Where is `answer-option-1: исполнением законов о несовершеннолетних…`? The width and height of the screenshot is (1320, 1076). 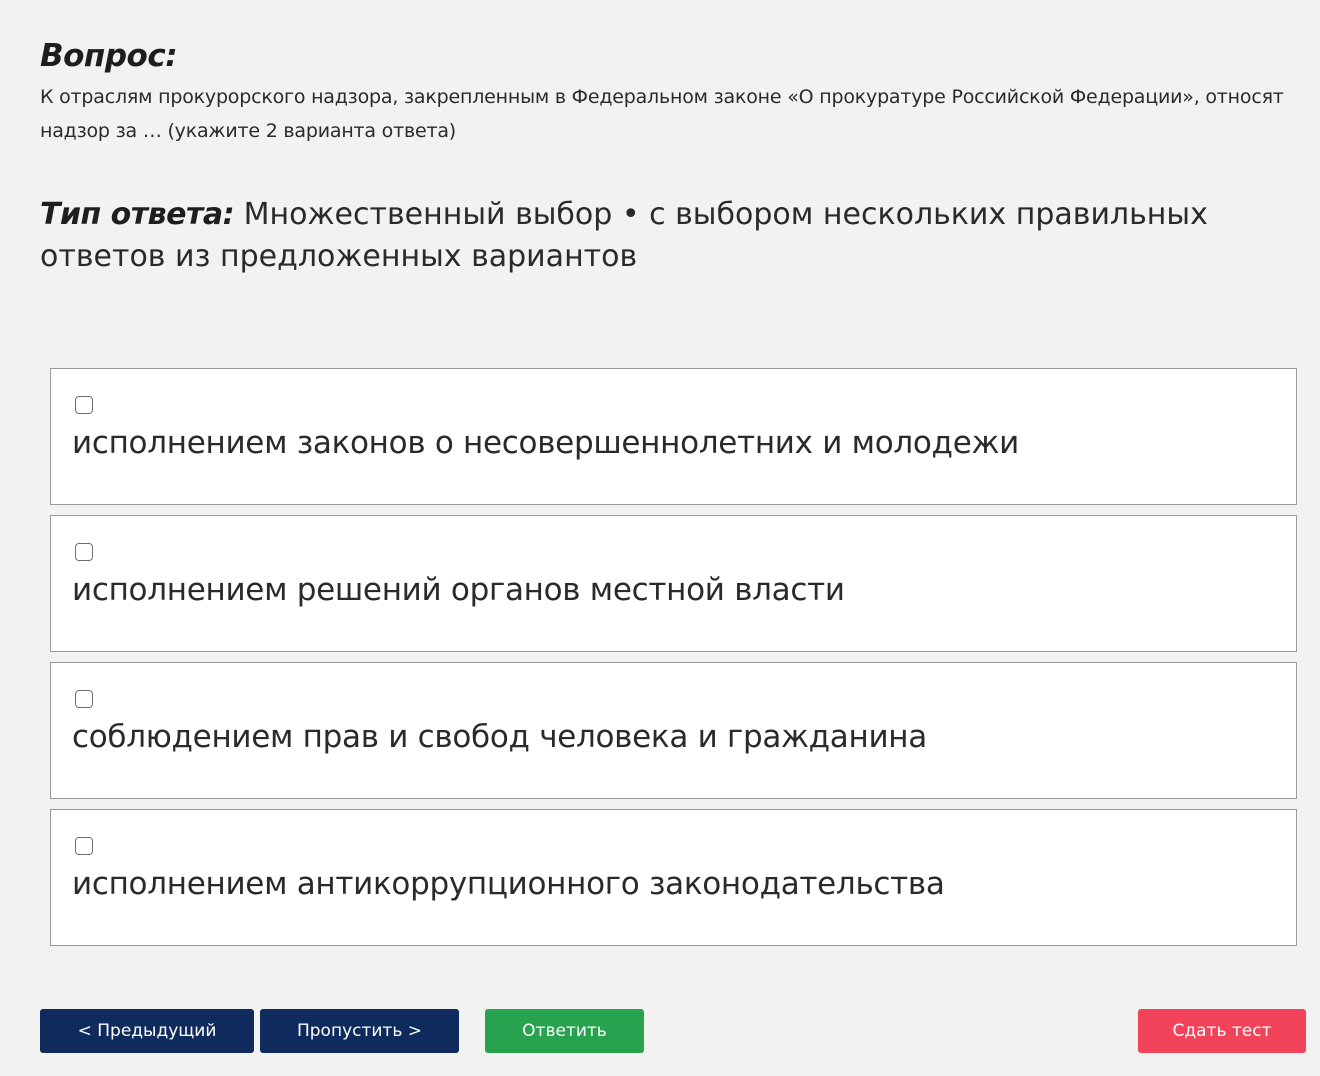 answer-option-1: исполнением законов о несовершеннолетних… is located at coordinates (673, 436).